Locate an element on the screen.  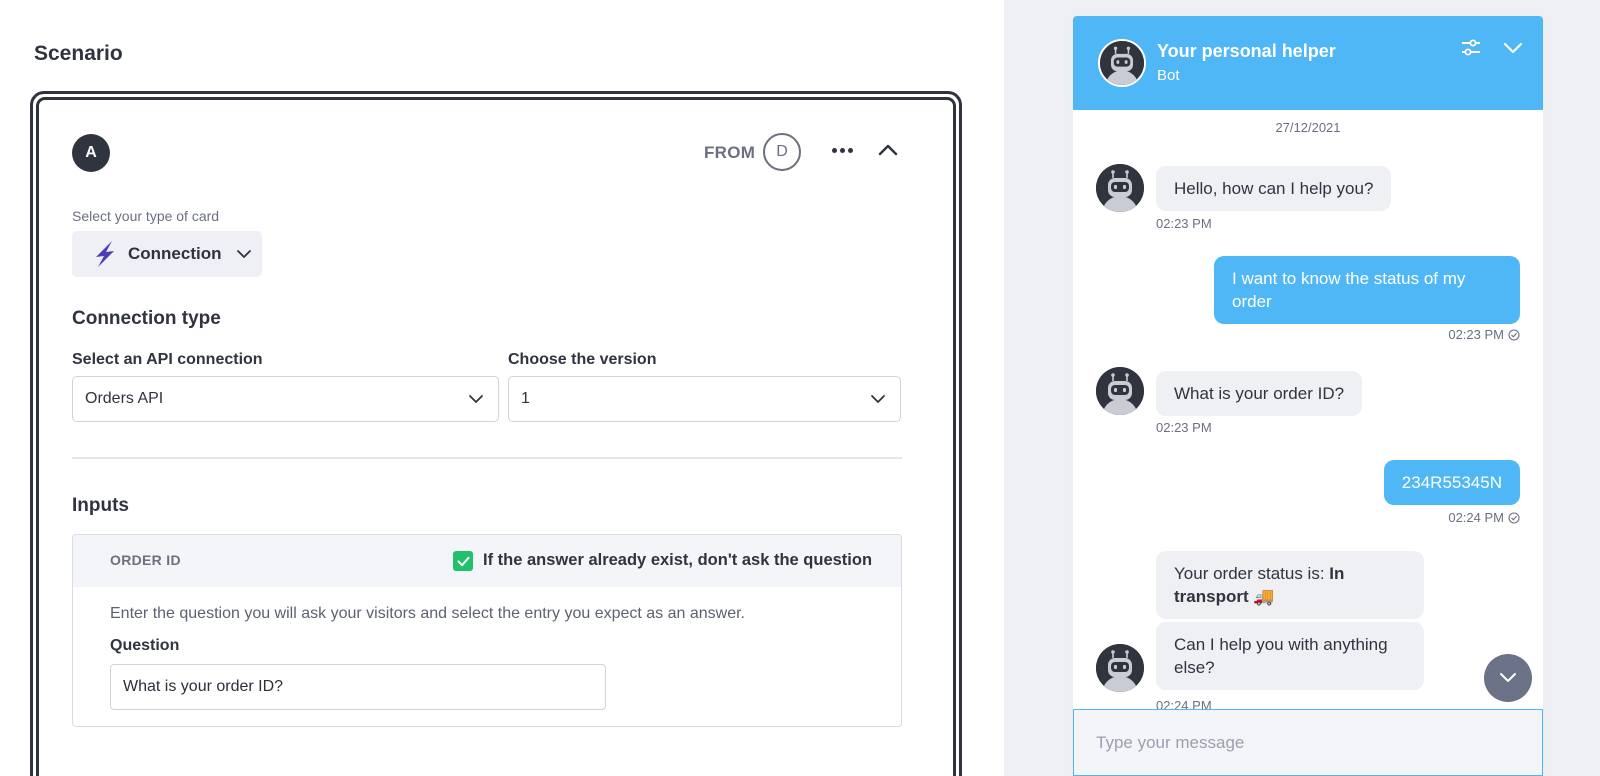
question-label: Question is located at coordinates (145, 645).